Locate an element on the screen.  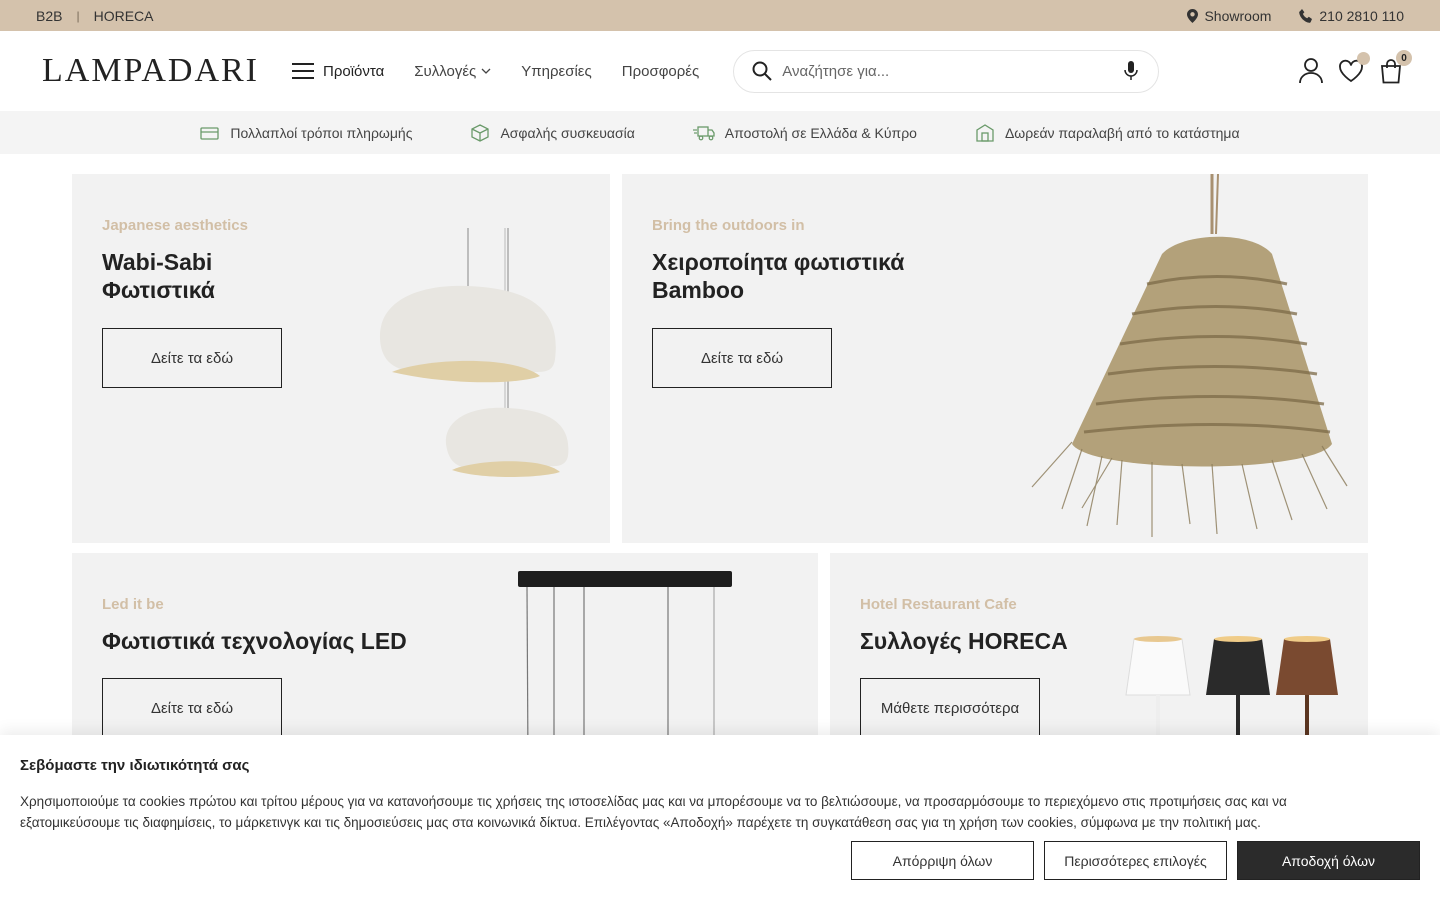
logo: LAMPADARI is located at coordinates (167, 71).